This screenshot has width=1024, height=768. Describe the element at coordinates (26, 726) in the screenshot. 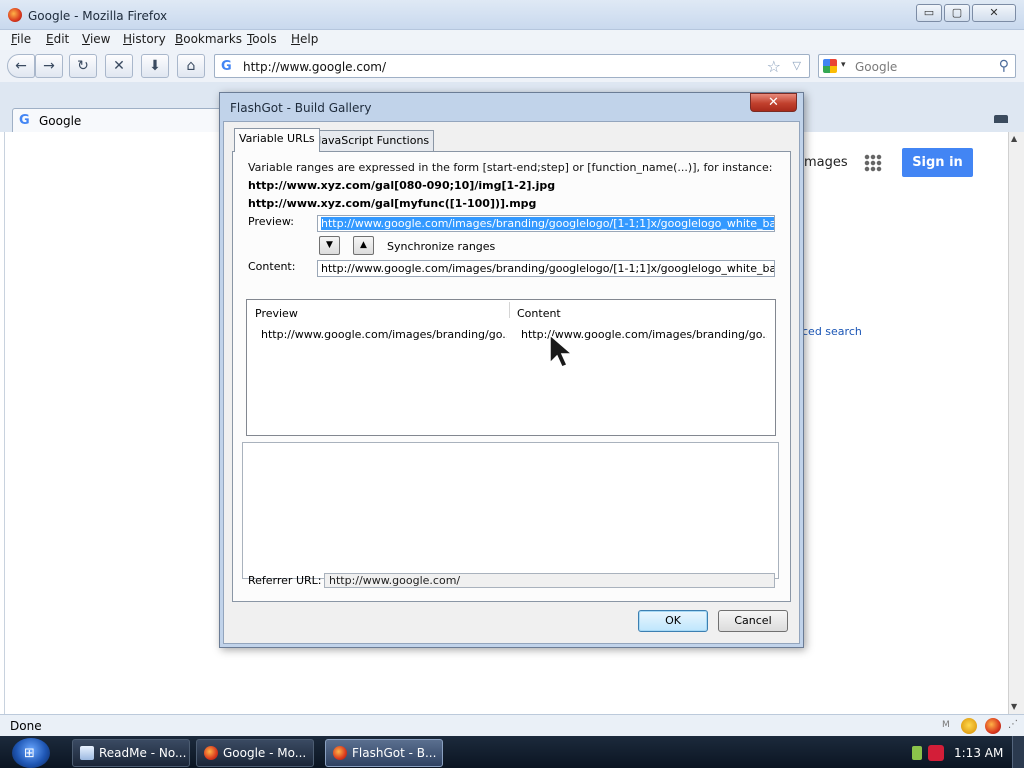

I see `status-text: Done` at that location.